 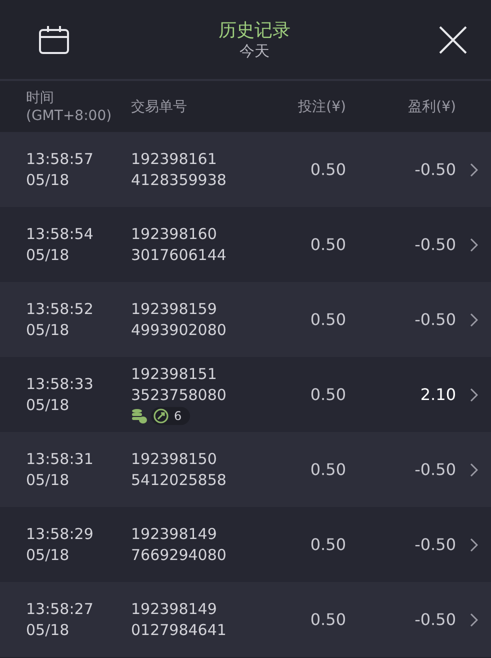 What do you see at coordinates (178, 555) in the screenshot?
I see `order-number: 7669294080` at bounding box center [178, 555].